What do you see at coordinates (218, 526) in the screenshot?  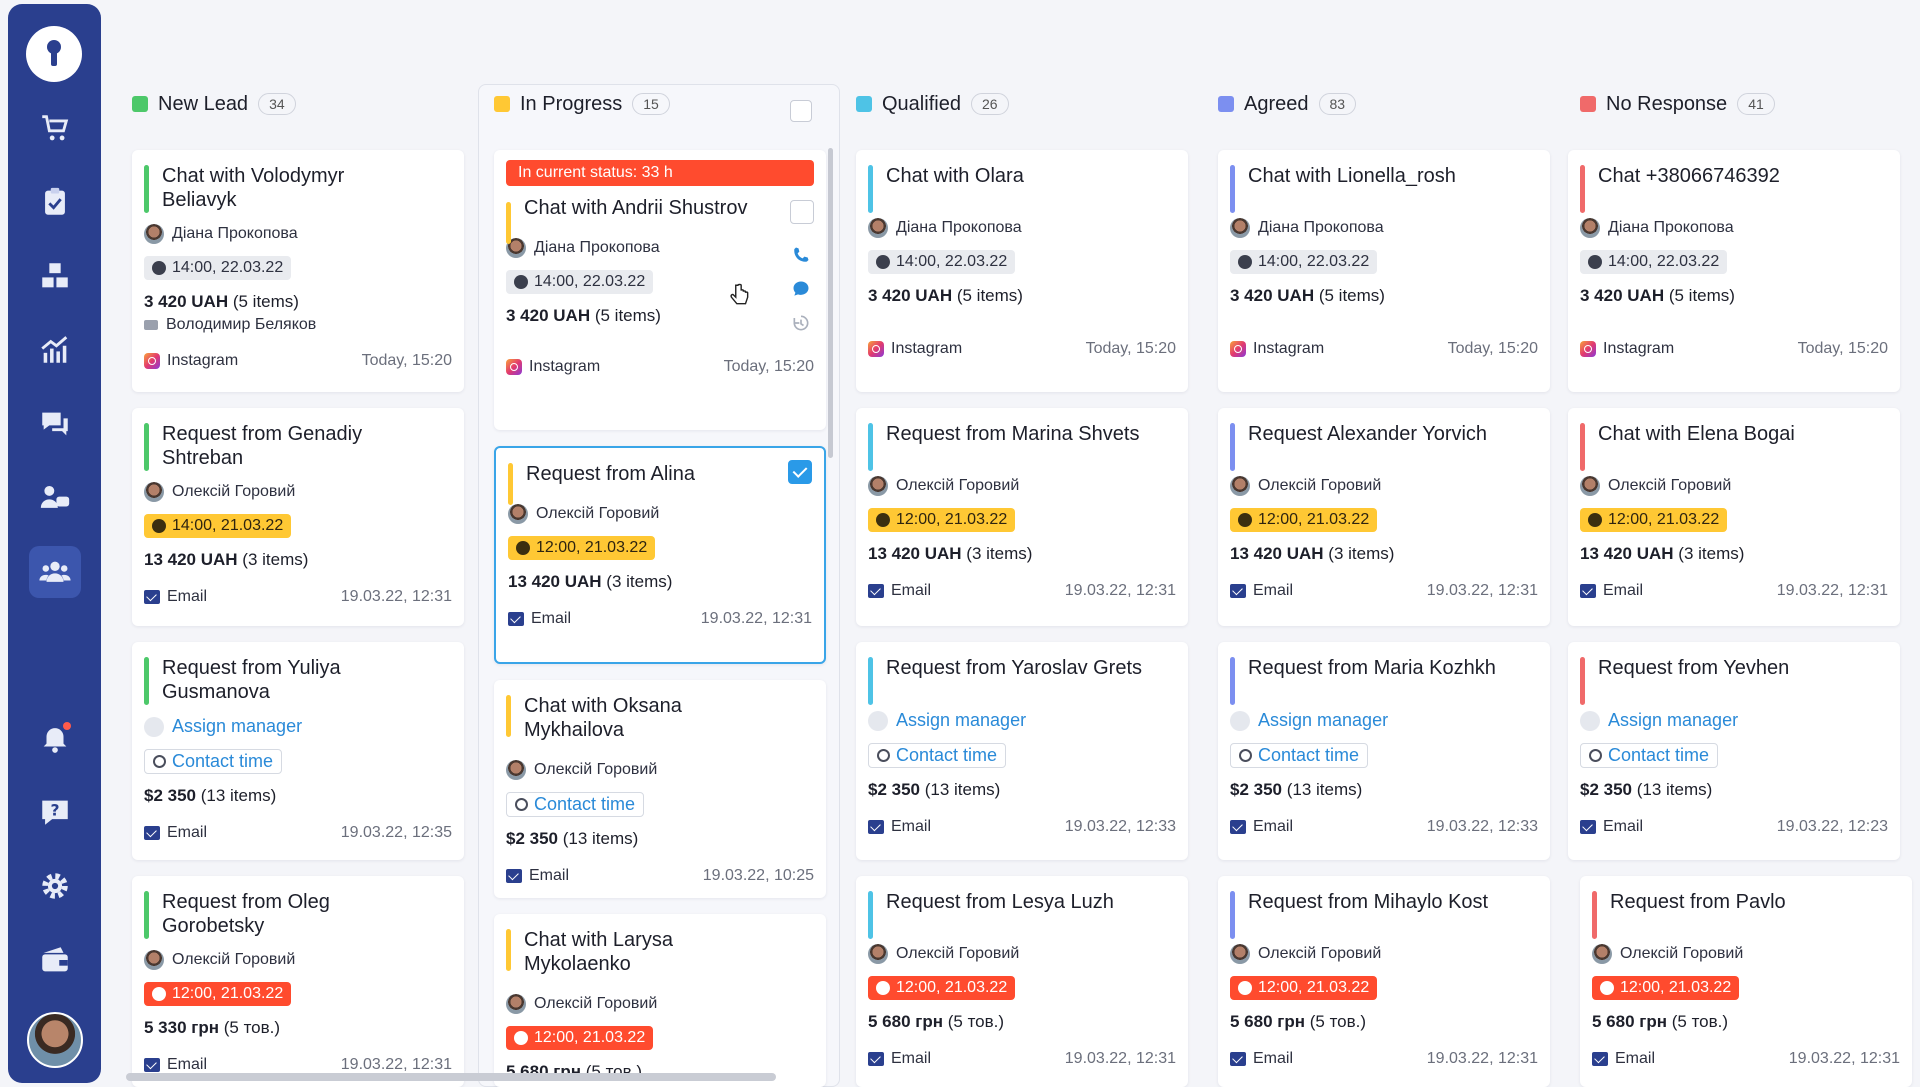 I see `contact-time-chip: 14:00, 21.03.22` at bounding box center [218, 526].